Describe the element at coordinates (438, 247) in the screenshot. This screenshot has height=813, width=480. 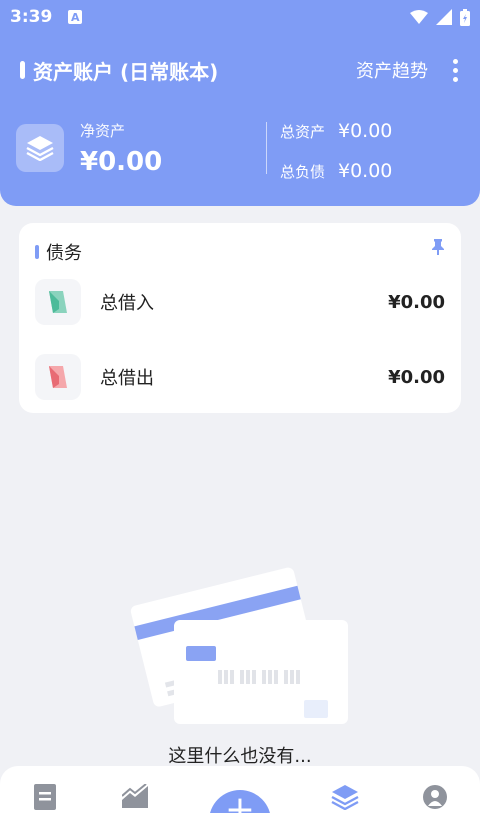
I see `pin-icon` at that location.